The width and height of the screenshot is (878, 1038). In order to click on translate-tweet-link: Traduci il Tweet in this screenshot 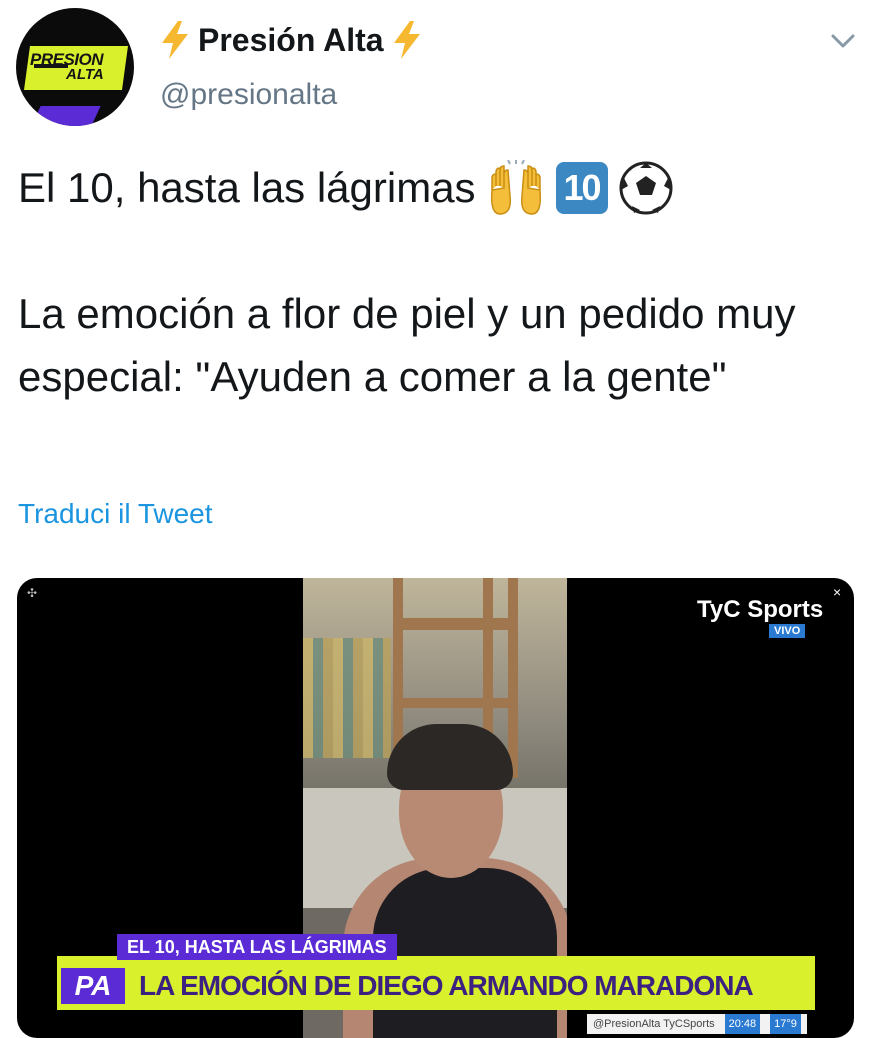, I will do `click(115, 514)`.